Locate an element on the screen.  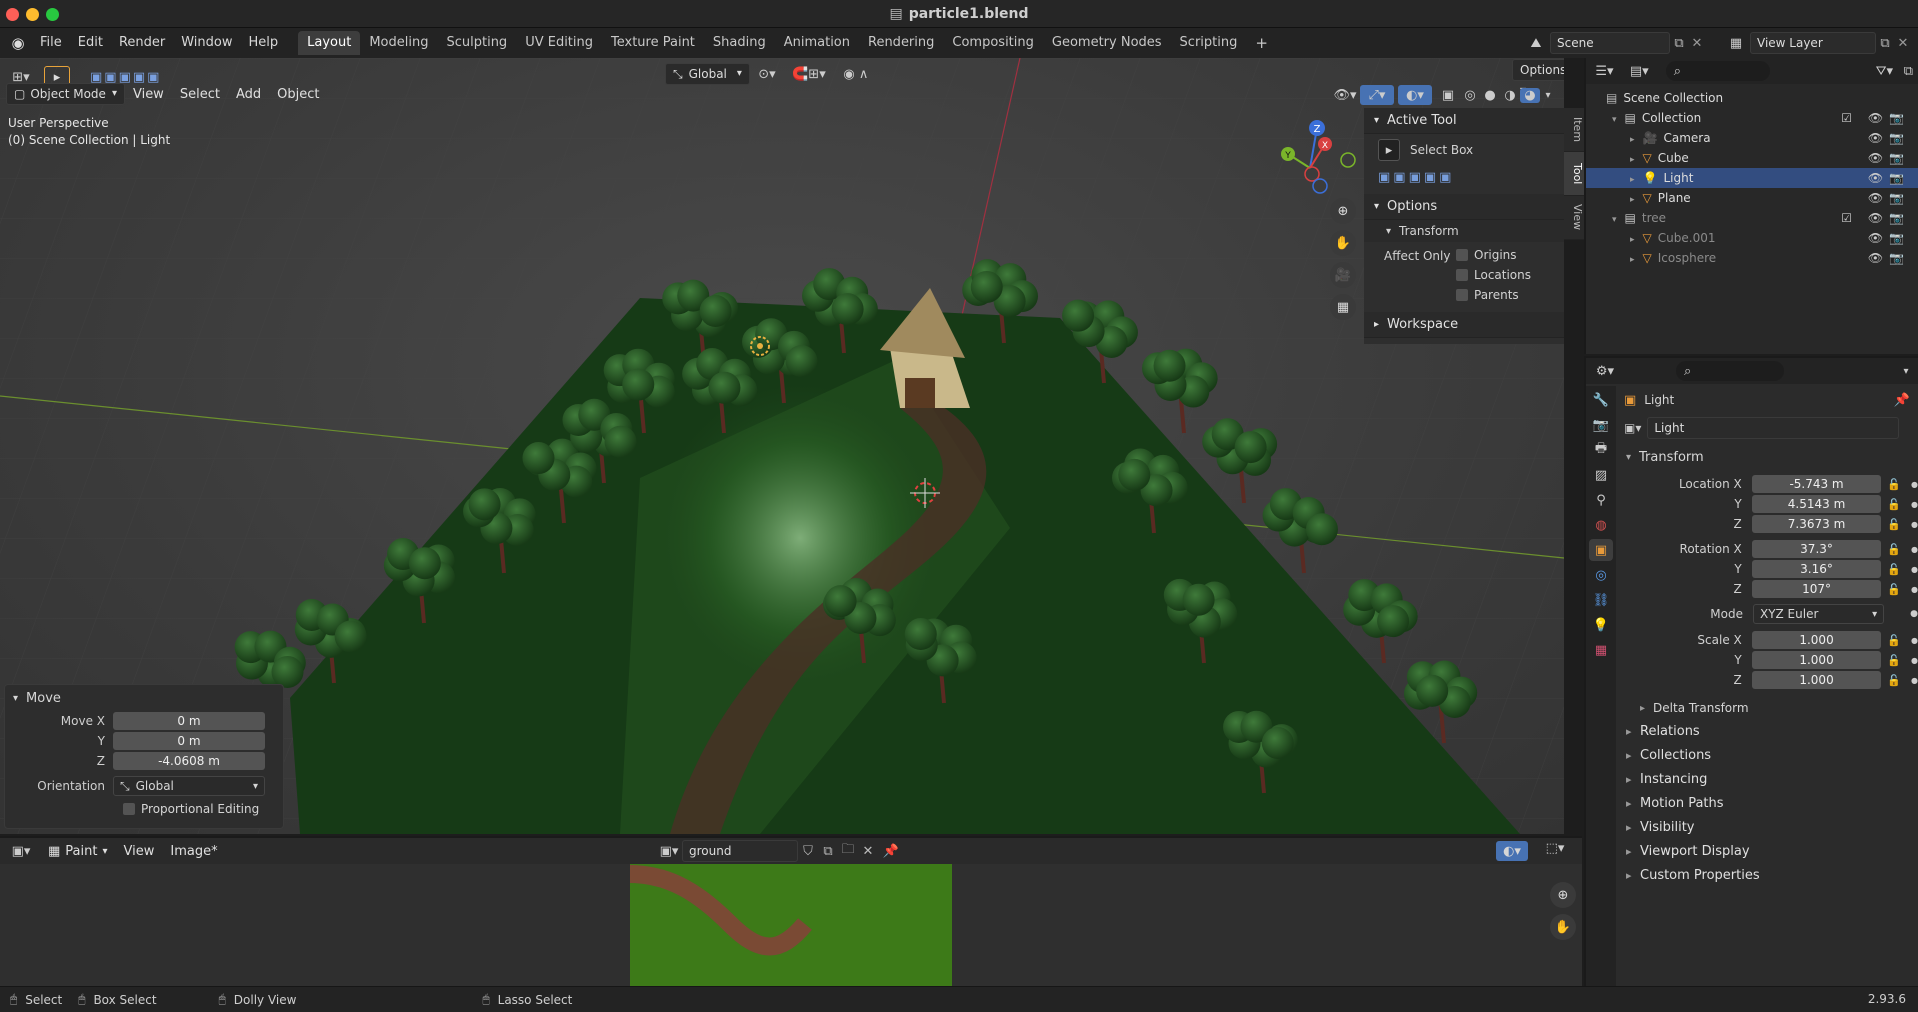
outliner-search-input: ⌕ is located at coordinates (1717, 71).